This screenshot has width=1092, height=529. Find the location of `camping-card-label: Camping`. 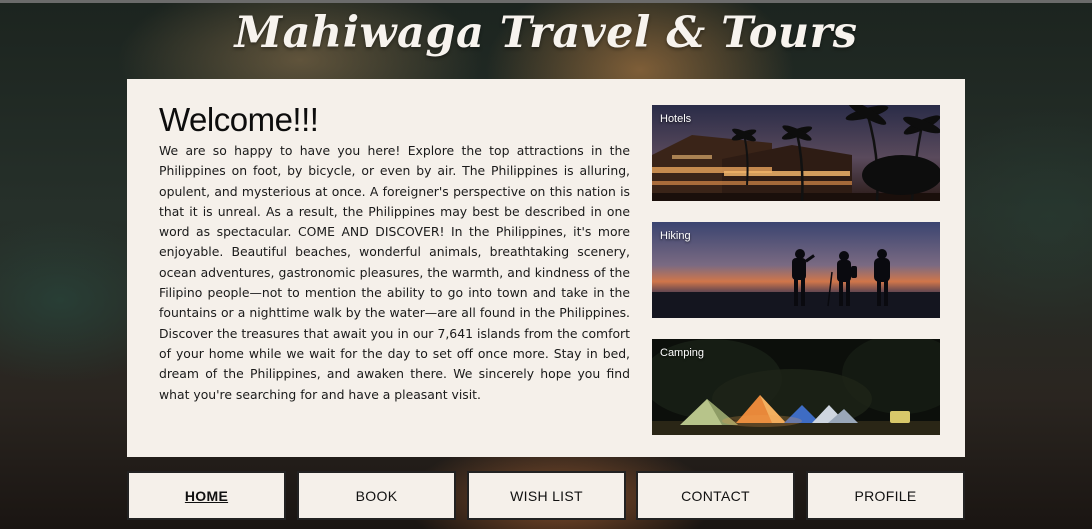

camping-card-label: Camping is located at coordinates (682, 353).